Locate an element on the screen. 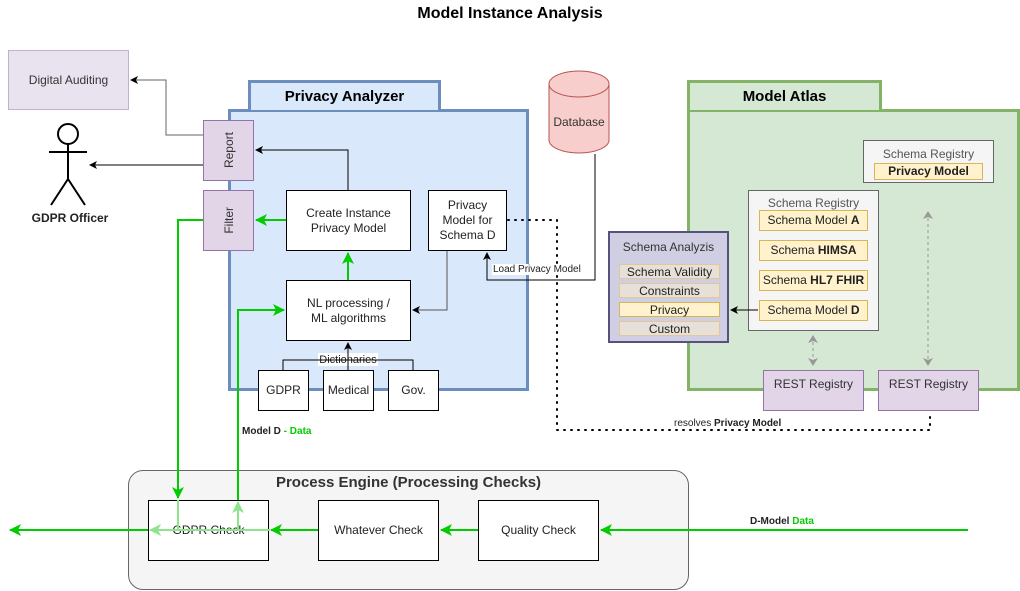 Image resolution: width=1020 pixels, height=591 pixels. gdpr-officer-actor-icon is located at coordinates (68, 164).